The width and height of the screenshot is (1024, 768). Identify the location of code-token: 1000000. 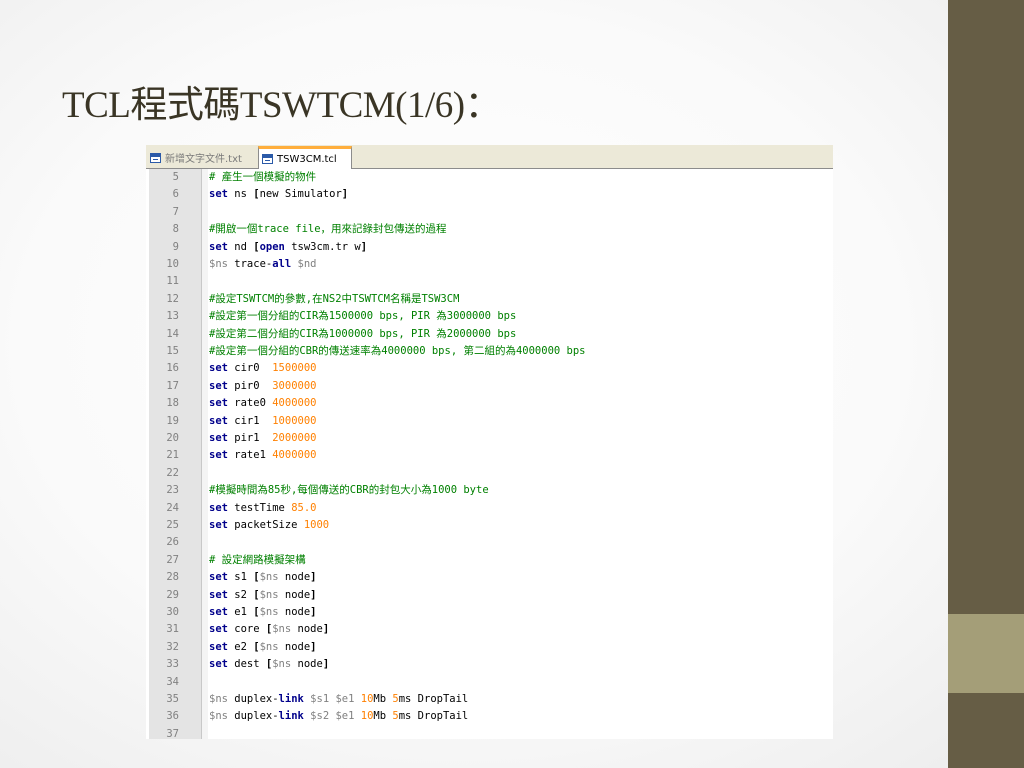
(294, 420).